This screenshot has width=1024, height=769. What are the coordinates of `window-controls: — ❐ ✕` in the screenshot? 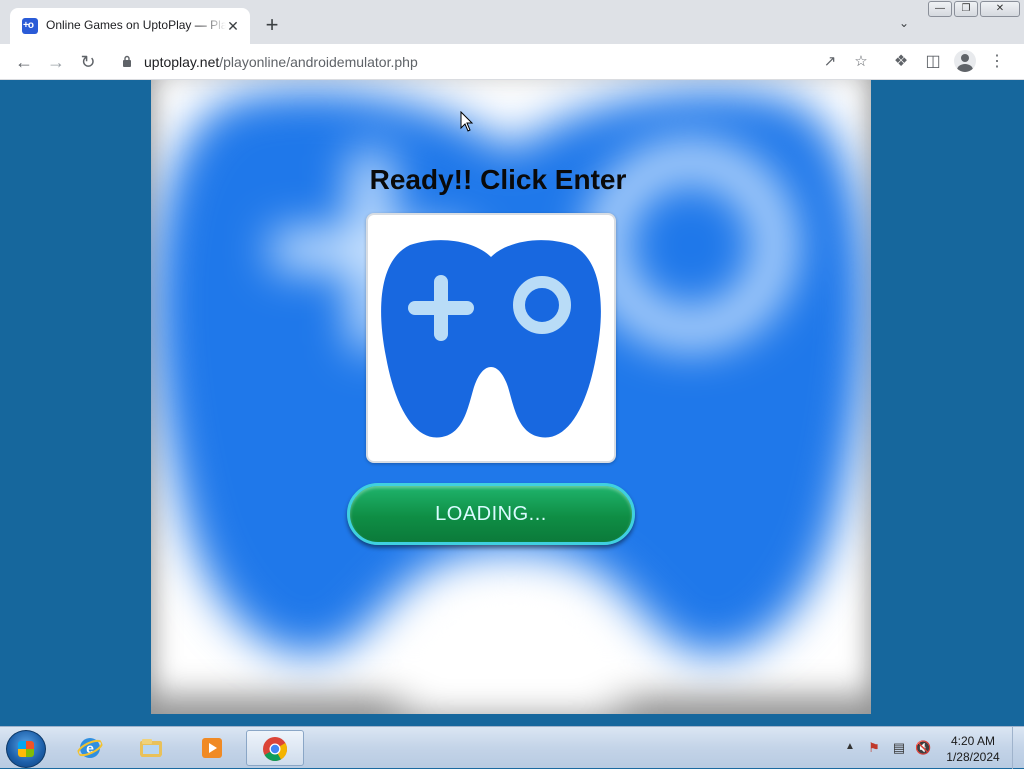 It's located at (974, 10).